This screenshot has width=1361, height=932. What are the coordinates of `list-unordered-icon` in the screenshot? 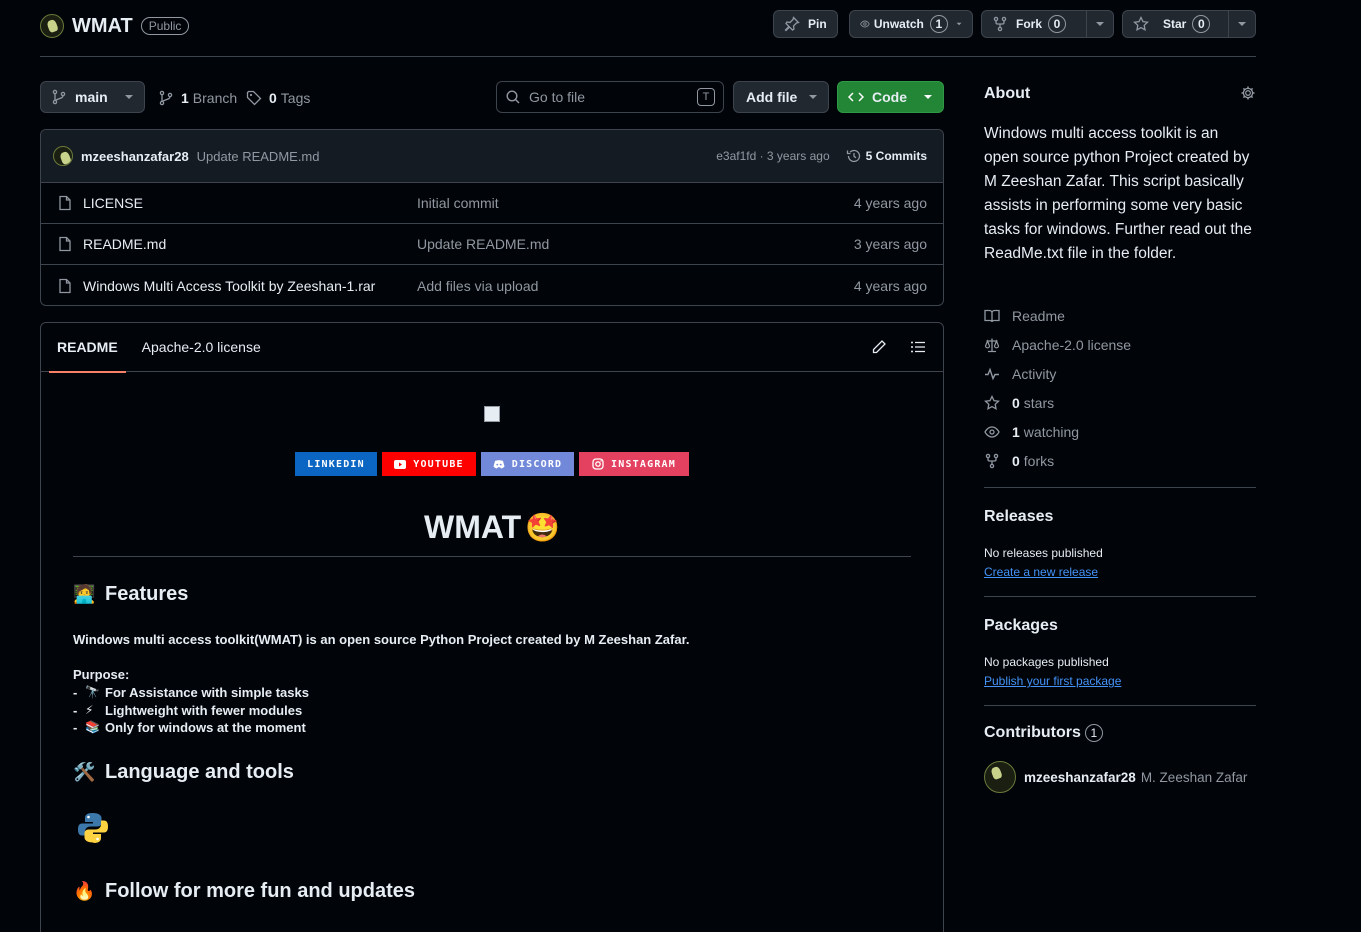 It's located at (918, 347).